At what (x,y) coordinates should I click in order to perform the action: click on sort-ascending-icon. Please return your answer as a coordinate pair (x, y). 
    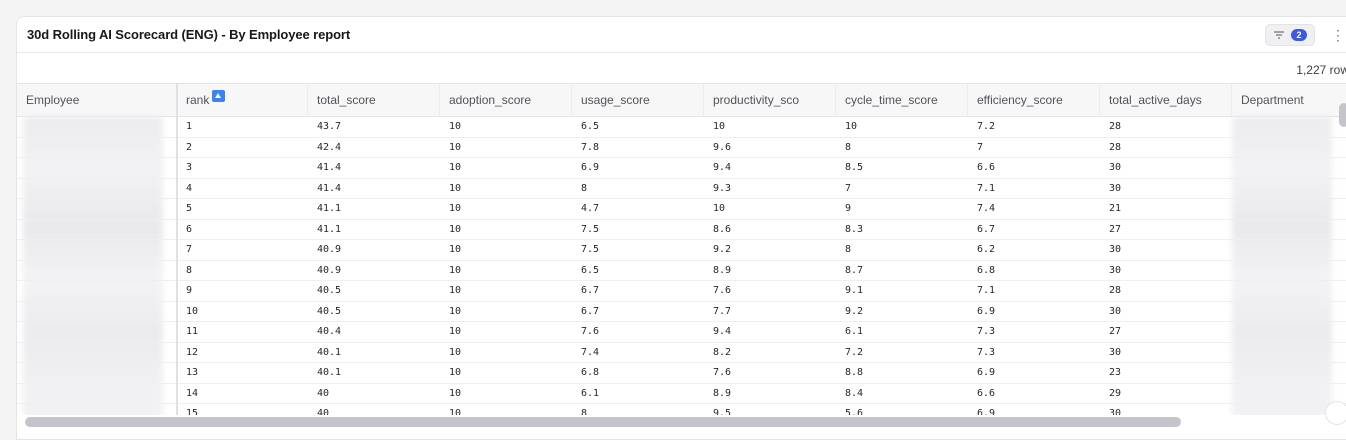
    Looking at the image, I should click on (219, 96).